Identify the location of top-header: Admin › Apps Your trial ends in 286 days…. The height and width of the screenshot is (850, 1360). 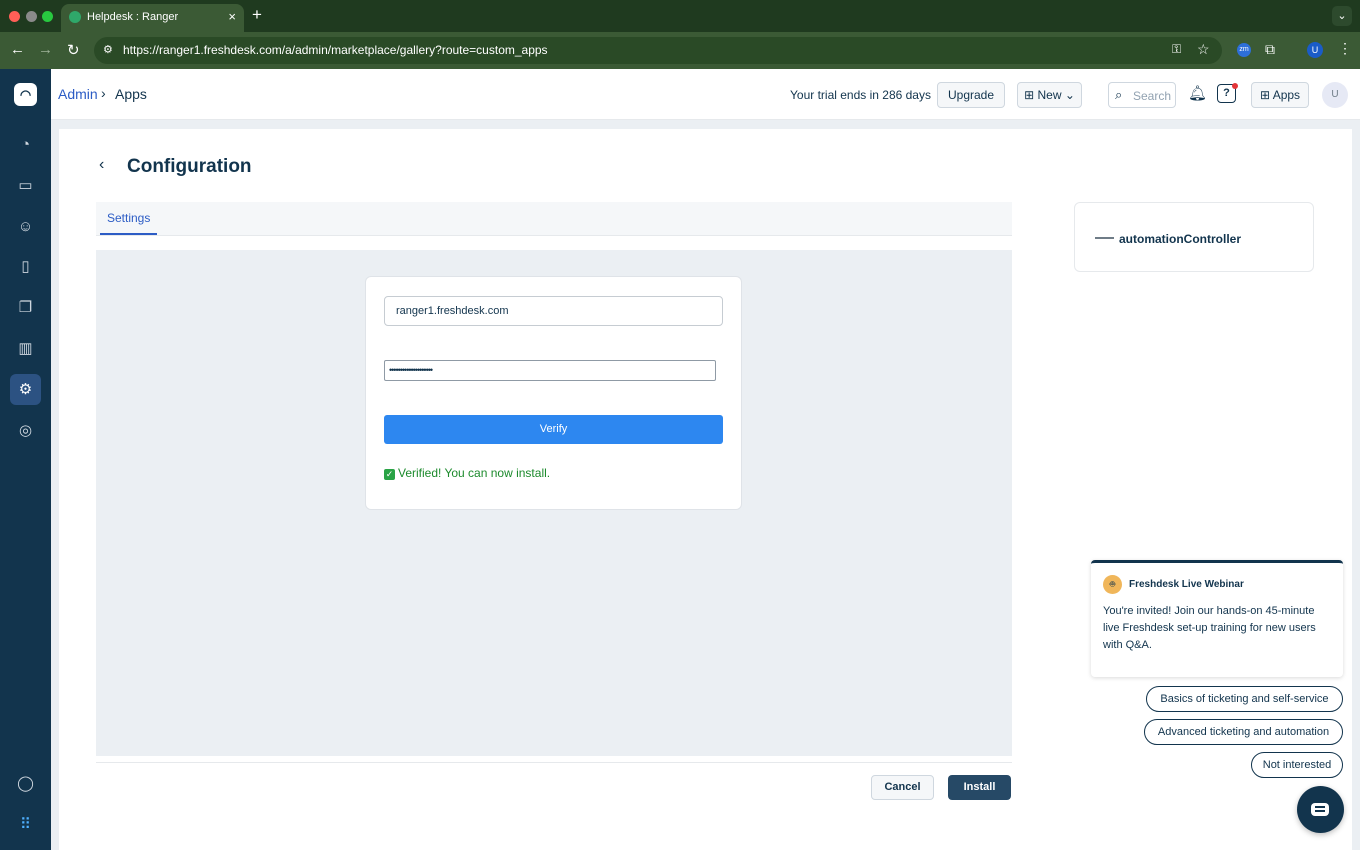
(705, 94).